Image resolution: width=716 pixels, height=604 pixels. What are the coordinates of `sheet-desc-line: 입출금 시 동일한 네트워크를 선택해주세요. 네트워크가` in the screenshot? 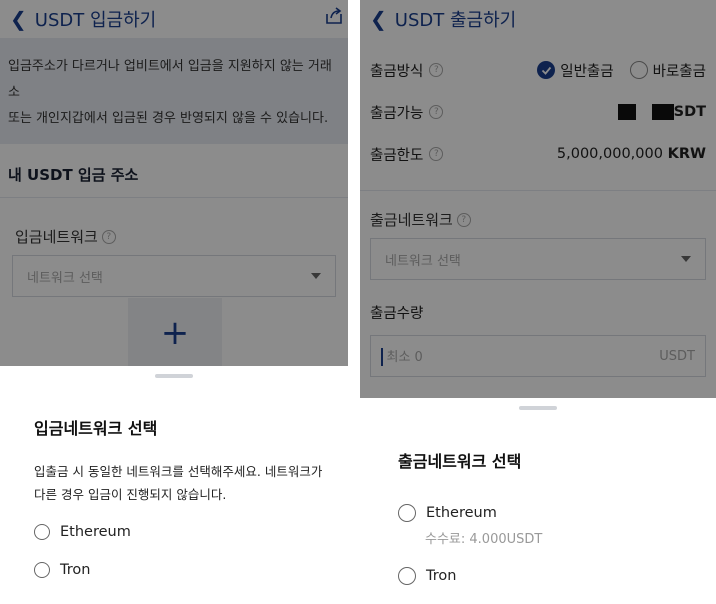 It's located at (178, 471).